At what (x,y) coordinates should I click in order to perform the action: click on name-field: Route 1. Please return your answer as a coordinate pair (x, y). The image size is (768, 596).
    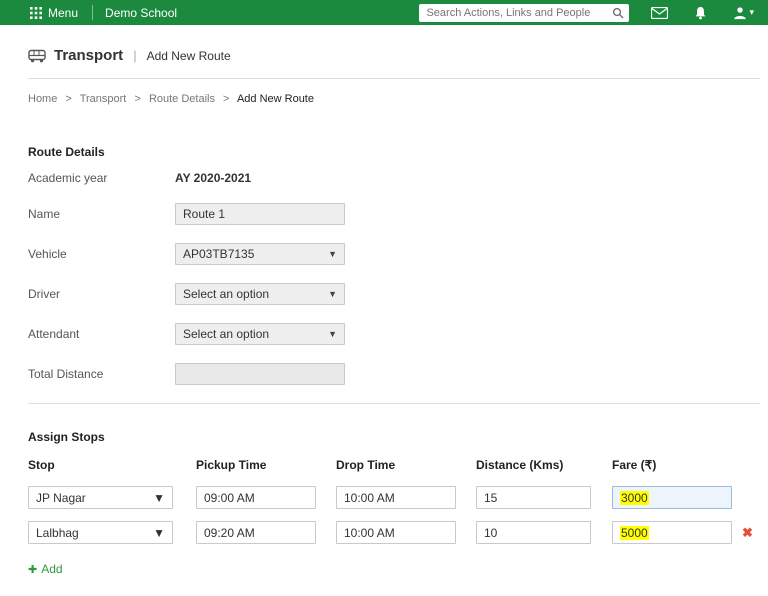
    Looking at the image, I should click on (260, 214).